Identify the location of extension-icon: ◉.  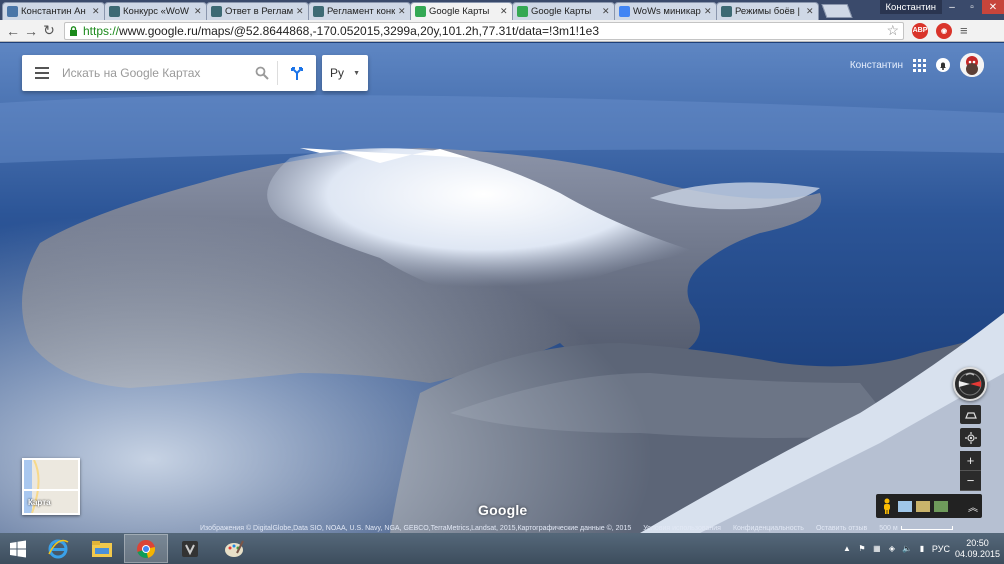
(944, 30).